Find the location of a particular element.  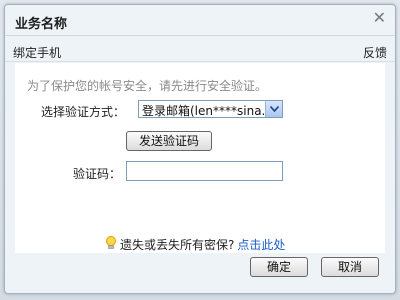

chevron-down-icon is located at coordinates (273, 109).